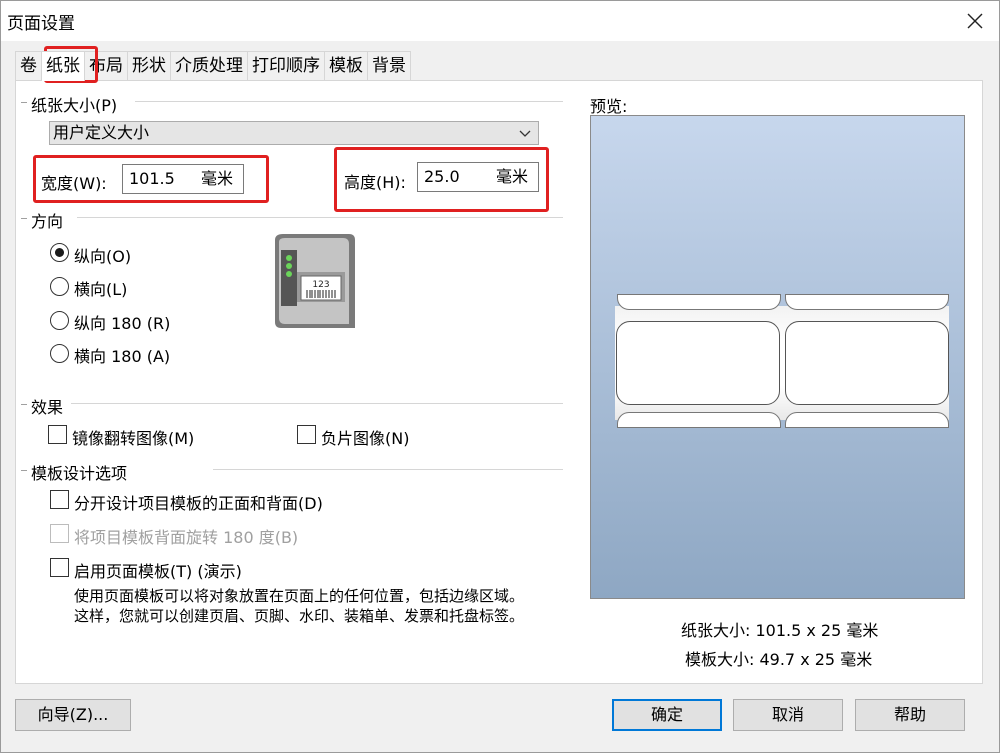 The height and width of the screenshot is (753, 1000). I want to click on close-icon, so click(975, 21).